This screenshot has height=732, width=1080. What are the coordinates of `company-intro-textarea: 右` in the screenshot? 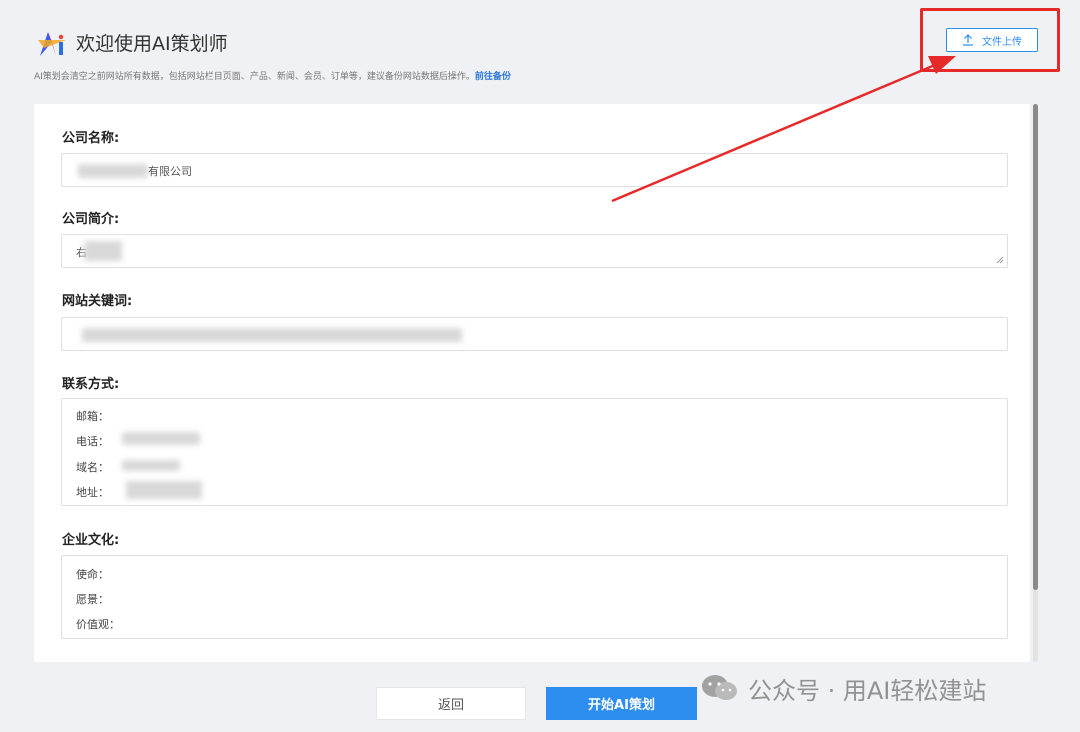 It's located at (534, 251).